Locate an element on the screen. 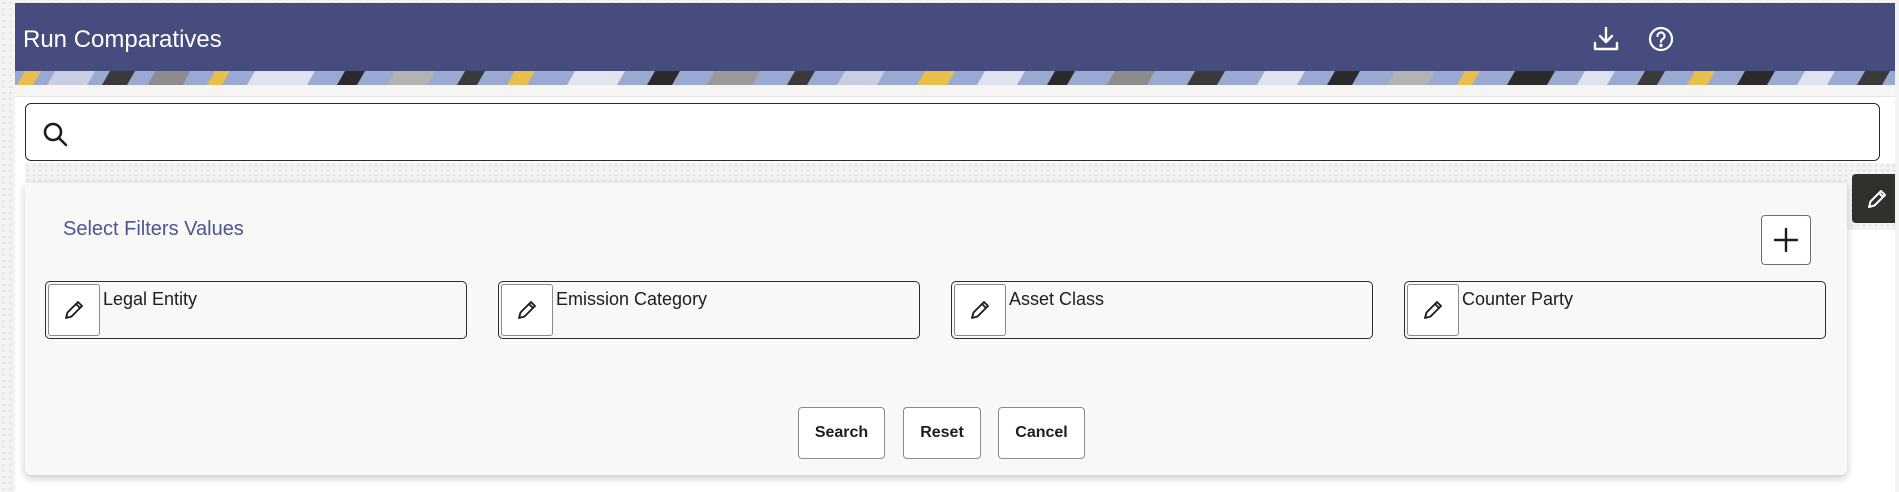 This screenshot has width=1899, height=492. filter-label: Asset Class is located at coordinates (1057, 299).